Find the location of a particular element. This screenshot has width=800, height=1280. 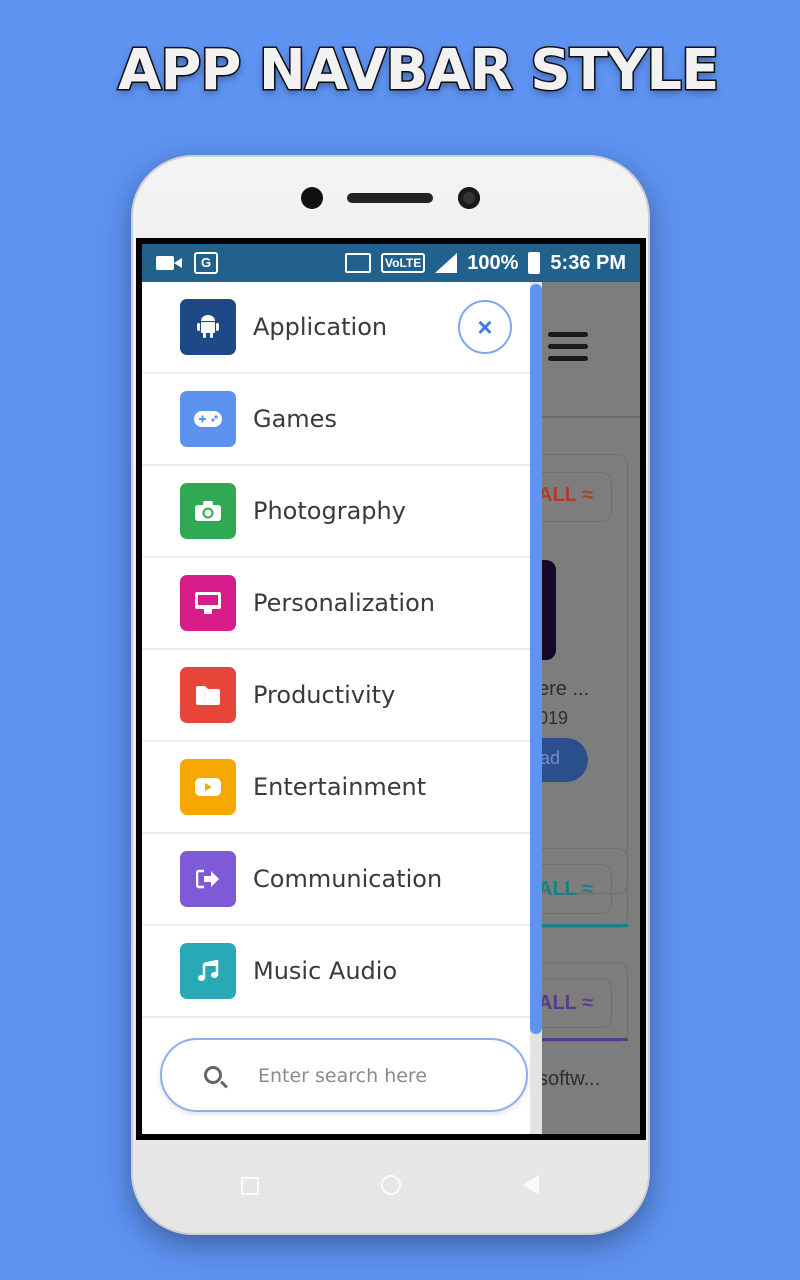

app-card-date: 019 is located at coordinates (553, 718).